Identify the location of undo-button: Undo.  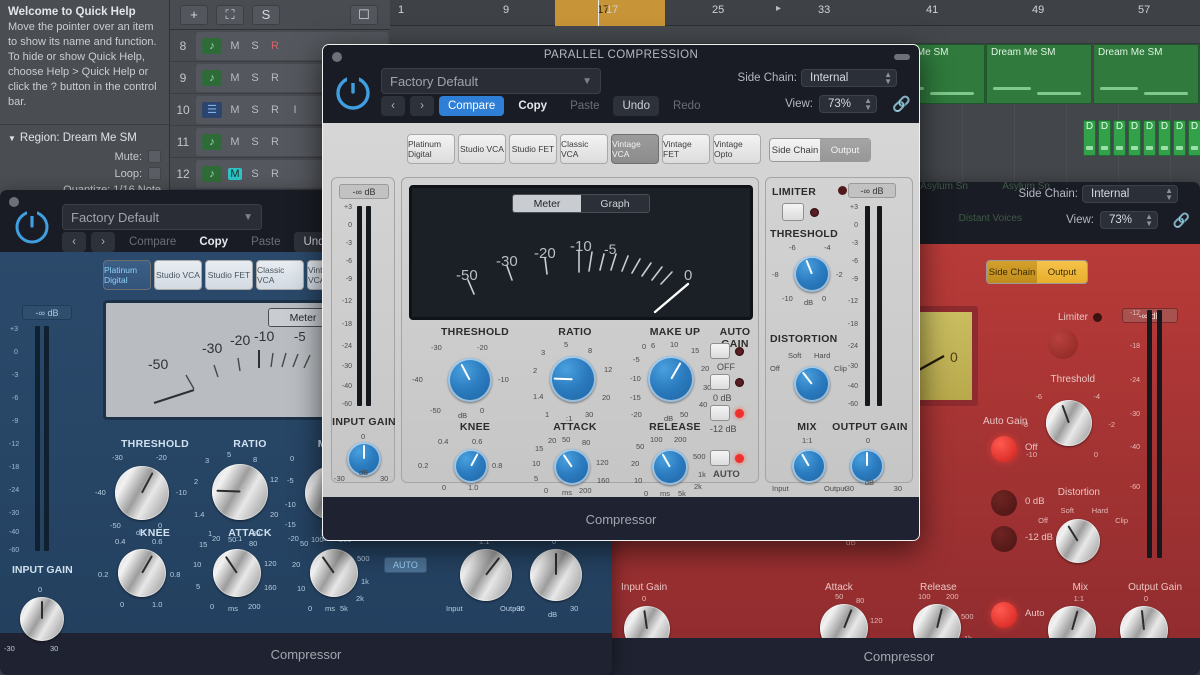
(636, 106).